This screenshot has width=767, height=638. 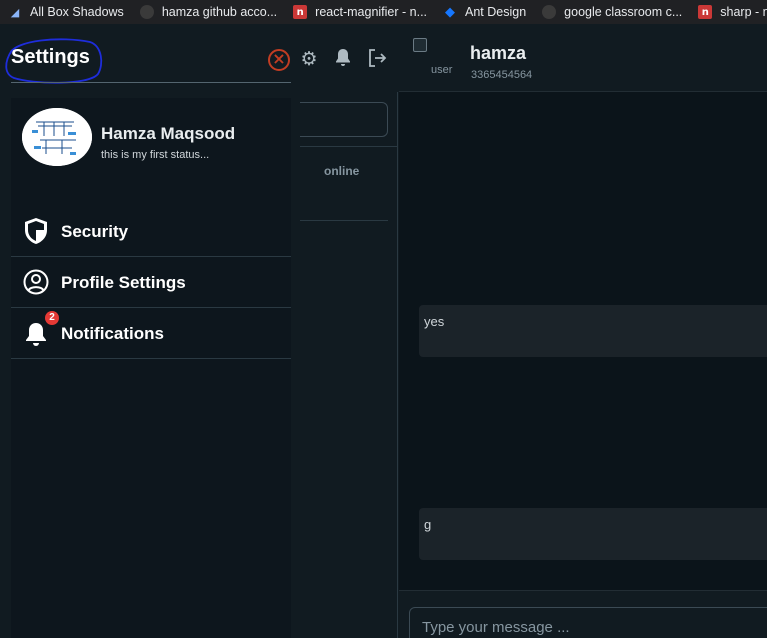 I want to click on menu-item-notifications: 2 Notifications, so click(x=151, y=333).